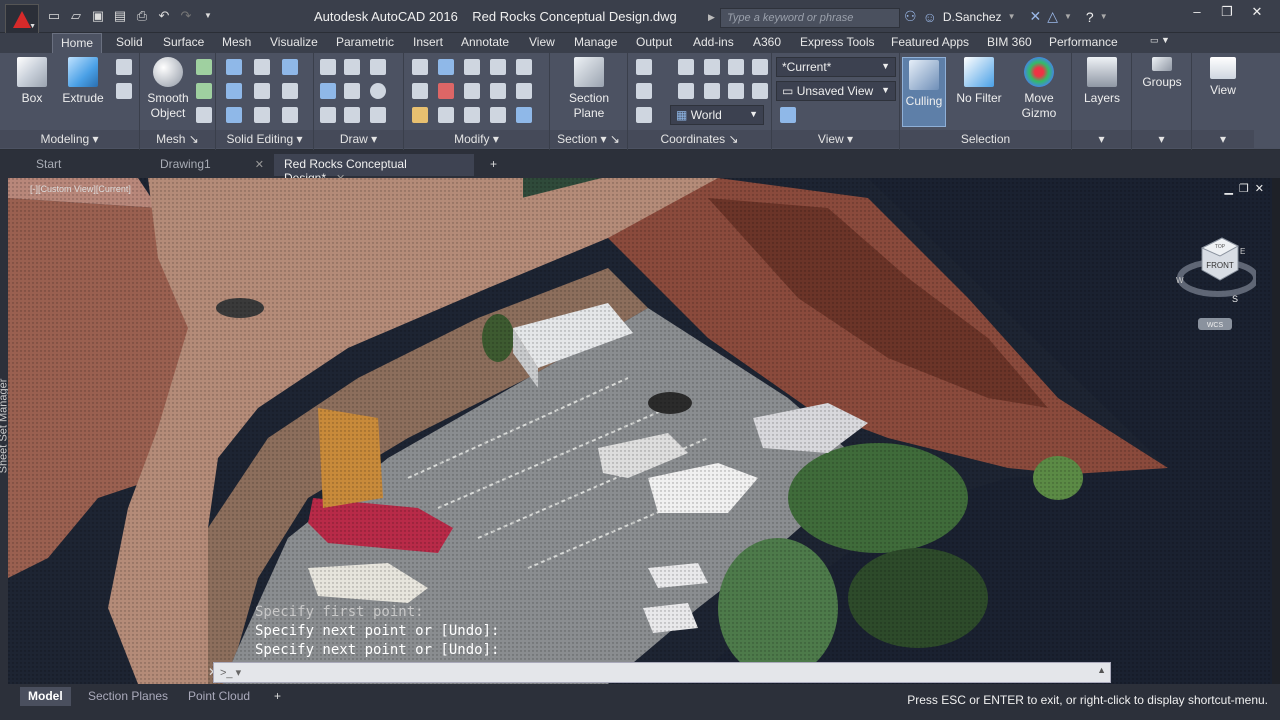  What do you see at coordinates (142, 16) in the screenshot?
I see `print-icon: ⎙` at bounding box center [142, 16].